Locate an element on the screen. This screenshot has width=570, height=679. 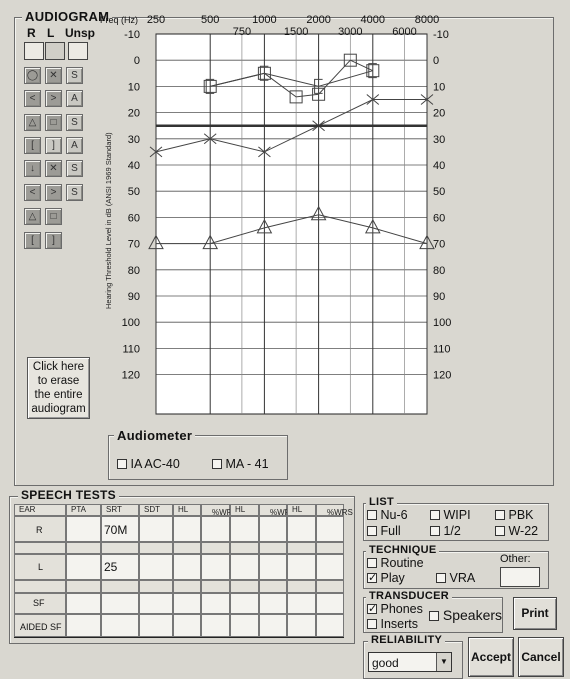
transducer-option-speakers: Speakers is located at coordinates (465, 615).